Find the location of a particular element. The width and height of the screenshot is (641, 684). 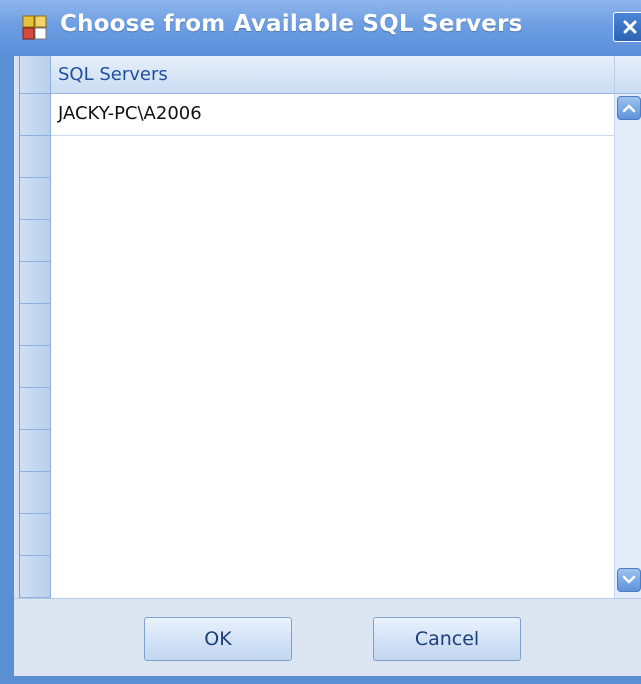

chevron-up-icon is located at coordinates (629, 108).